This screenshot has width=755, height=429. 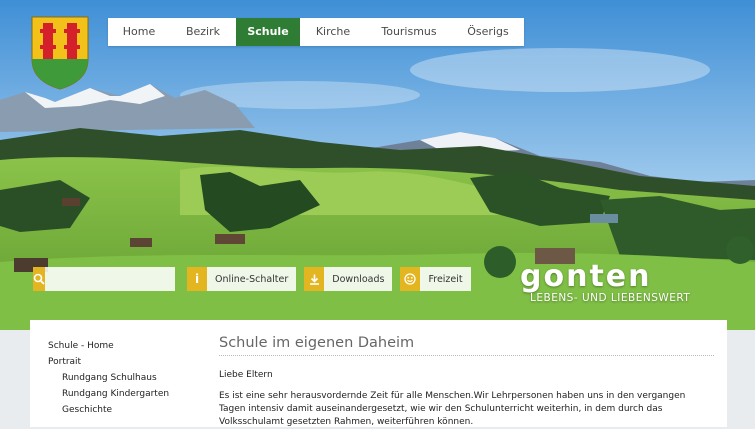 What do you see at coordinates (123, 346) in the screenshot?
I see `sidebar-item-schule-home: Schule - Home` at bounding box center [123, 346].